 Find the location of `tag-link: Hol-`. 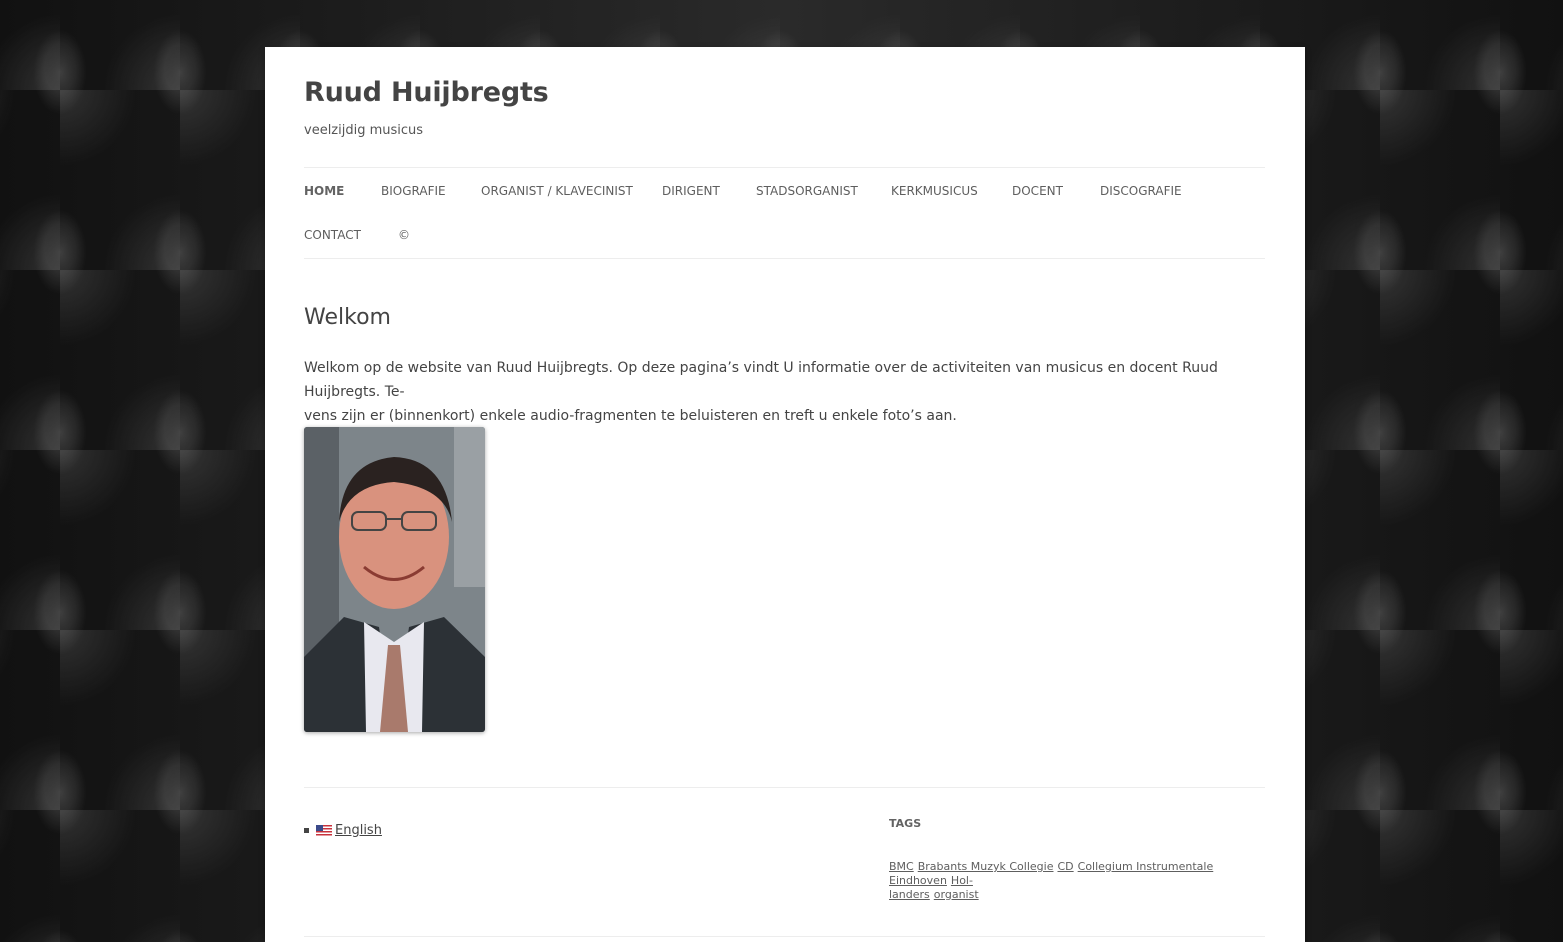

tag-link: Hol- is located at coordinates (962, 880).